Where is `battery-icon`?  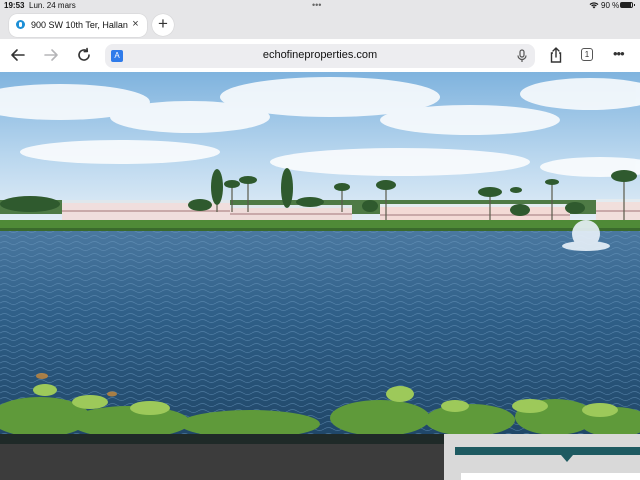 battery-icon is located at coordinates (627, 5).